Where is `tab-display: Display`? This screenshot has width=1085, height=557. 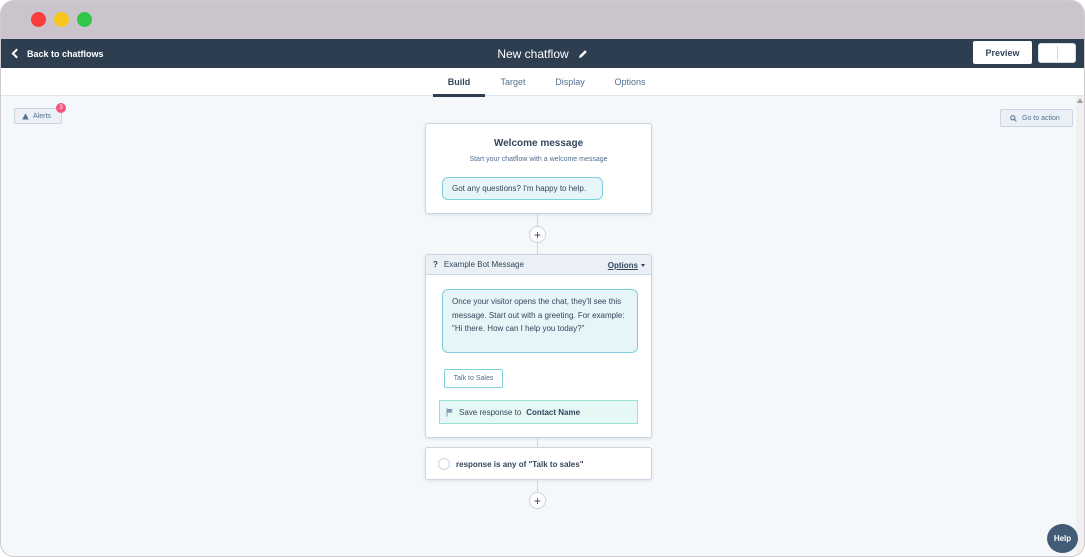 tab-display: Display is located at coordinates (570, 82).